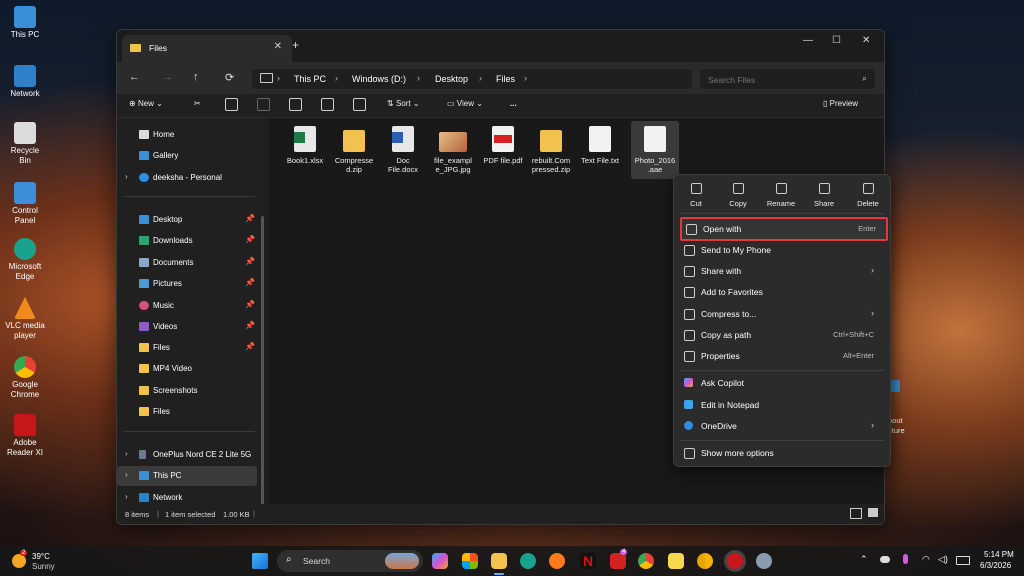 The width and height of the screenshot is (1024, 576). What do you see at coordinates (618, 561) in the screenshot?
I see `app-l-icon` at bounding box center [618, 561].